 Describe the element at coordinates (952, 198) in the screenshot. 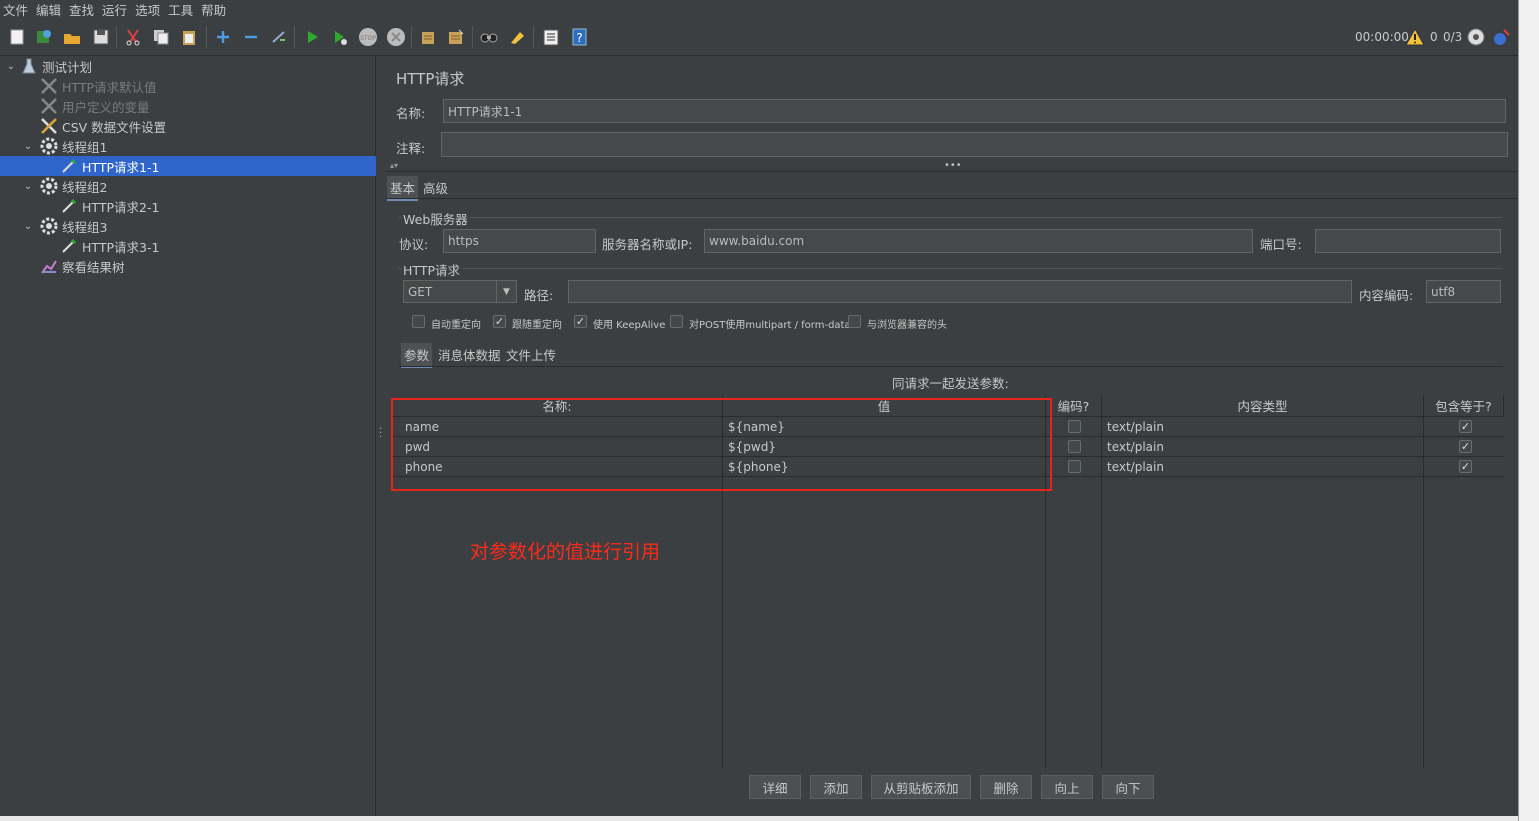

I see `tab-underline` at that location.